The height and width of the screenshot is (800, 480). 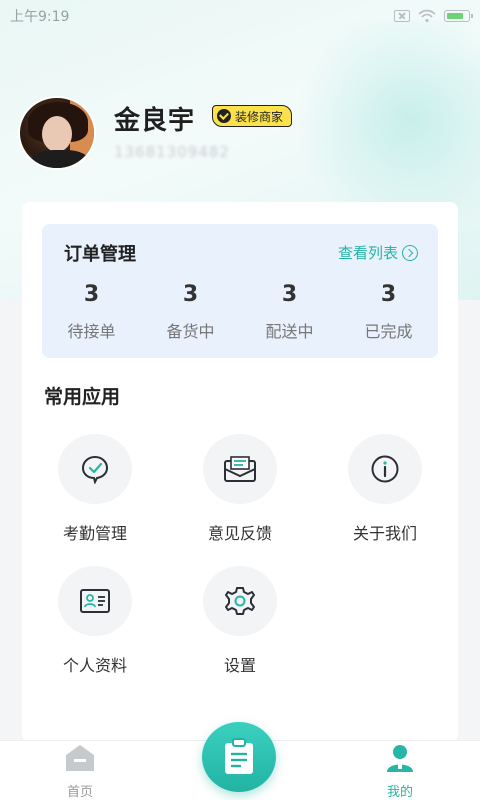 I want to click on wifi-icon, so click(x=427, y=16).